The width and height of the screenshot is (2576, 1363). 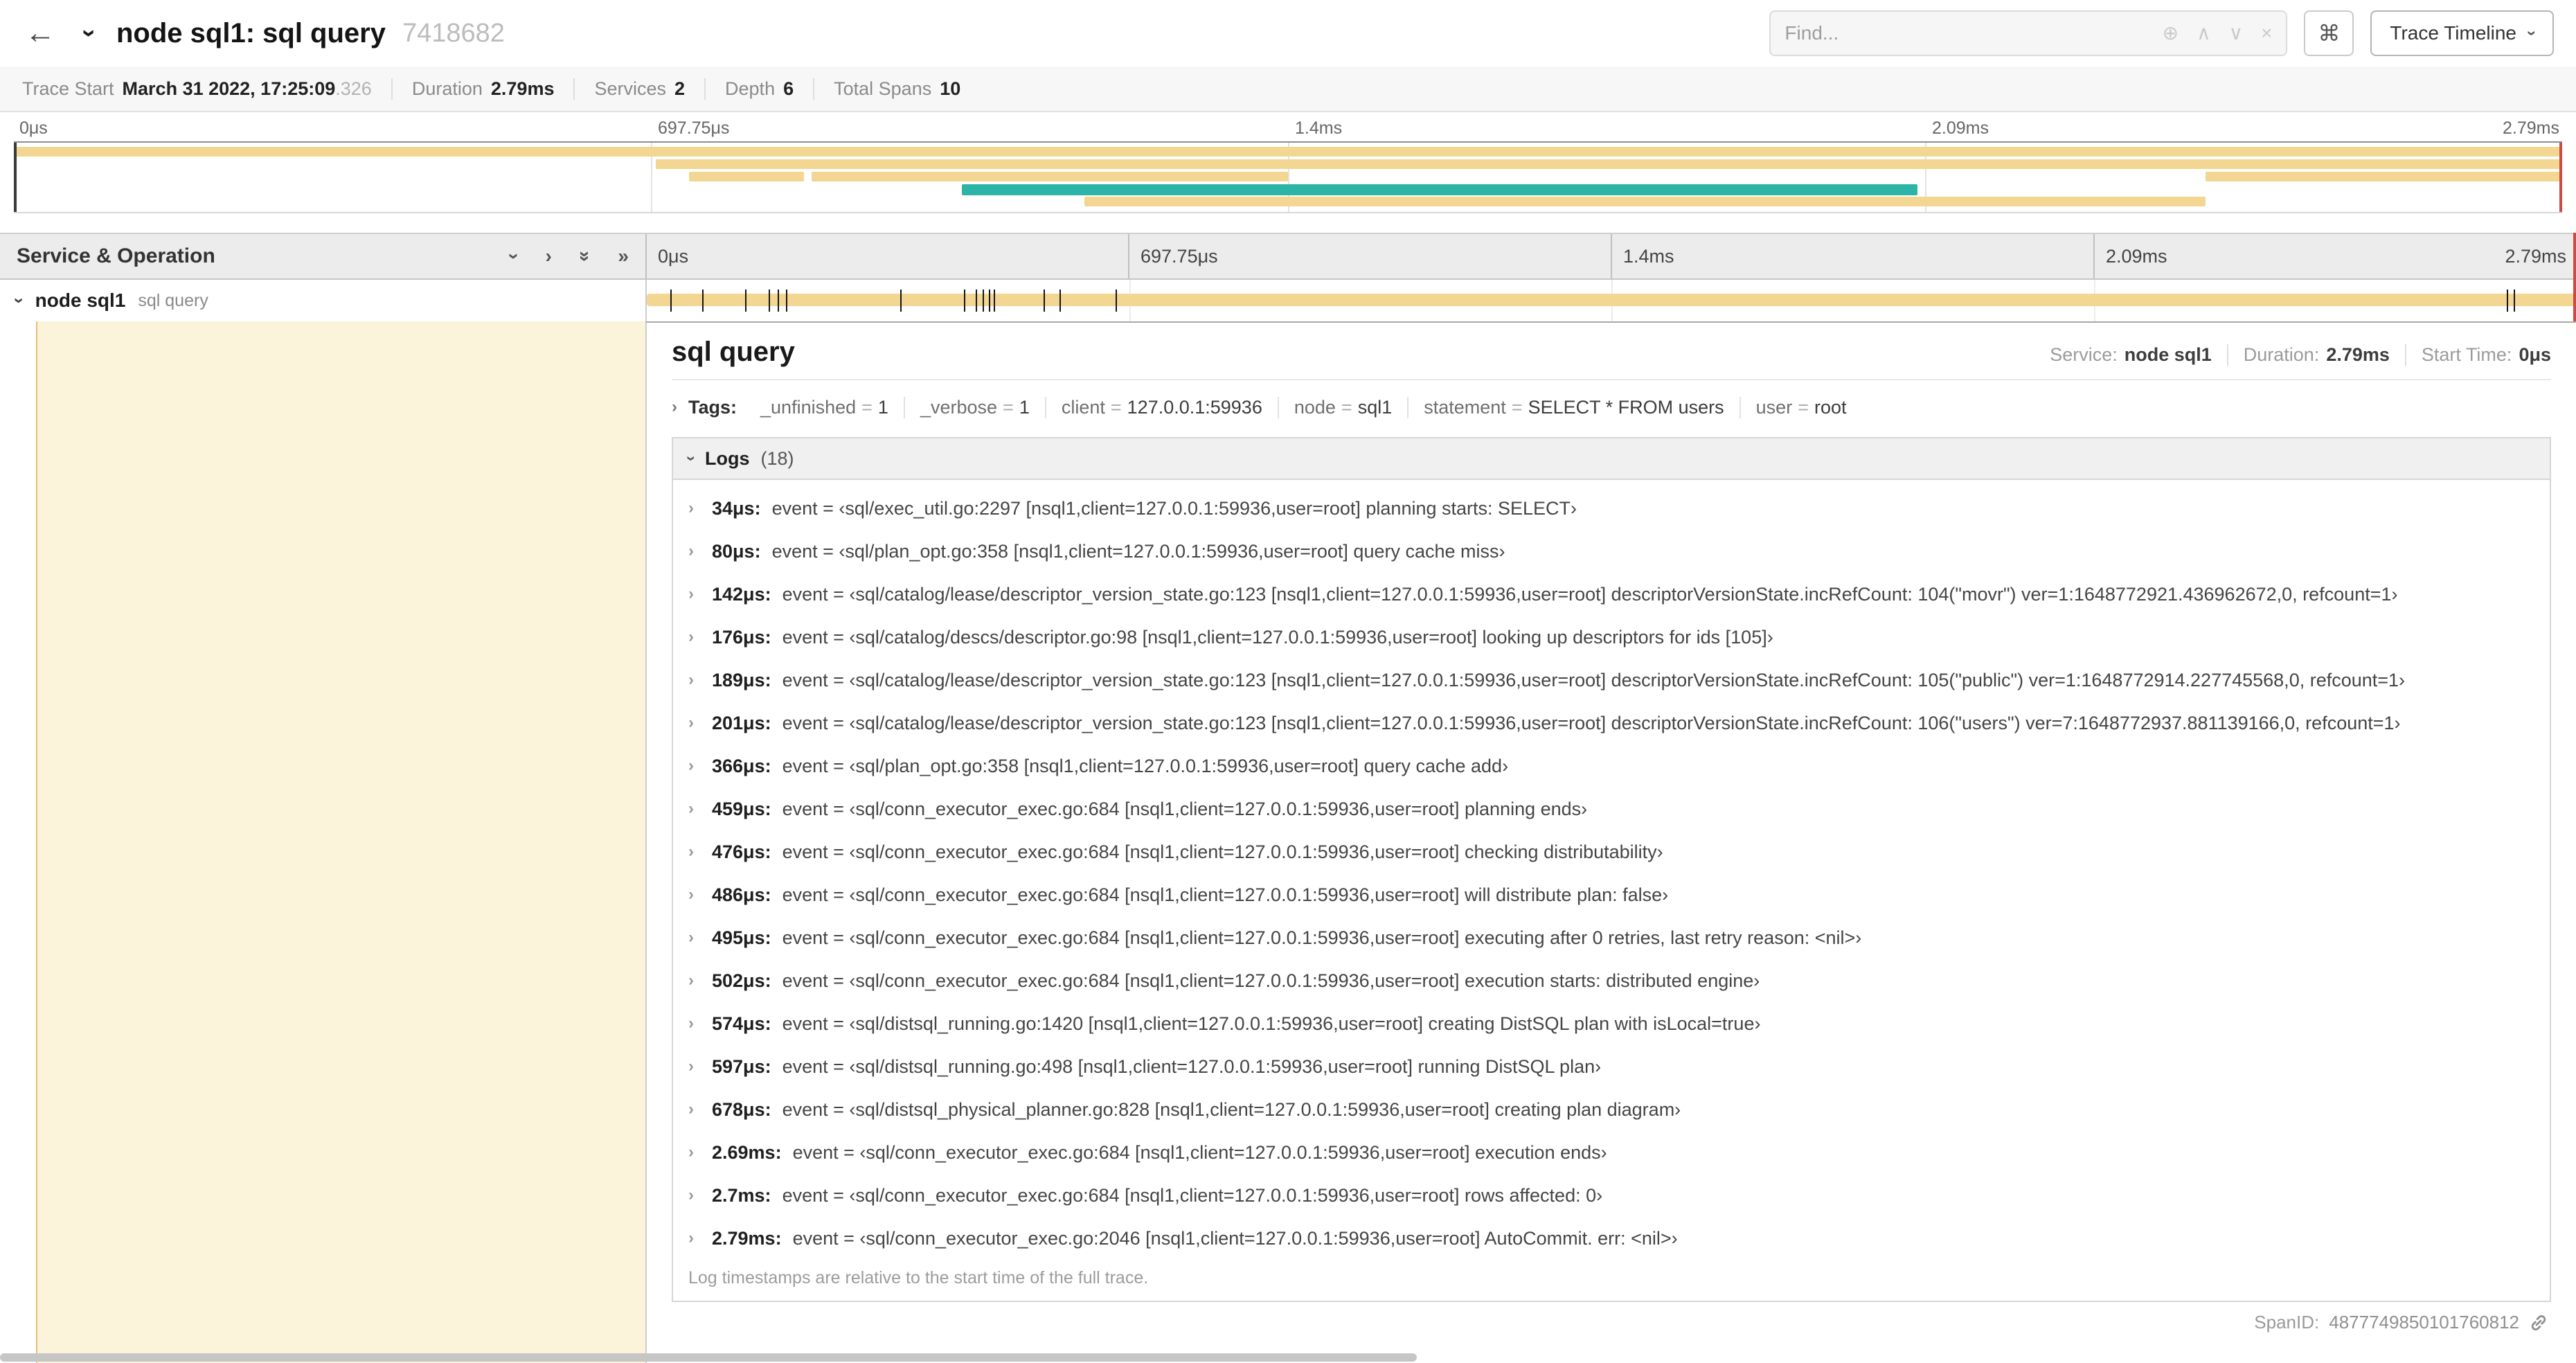 I want to click on meta-value: node sql1, so click(x=2168, y=355).